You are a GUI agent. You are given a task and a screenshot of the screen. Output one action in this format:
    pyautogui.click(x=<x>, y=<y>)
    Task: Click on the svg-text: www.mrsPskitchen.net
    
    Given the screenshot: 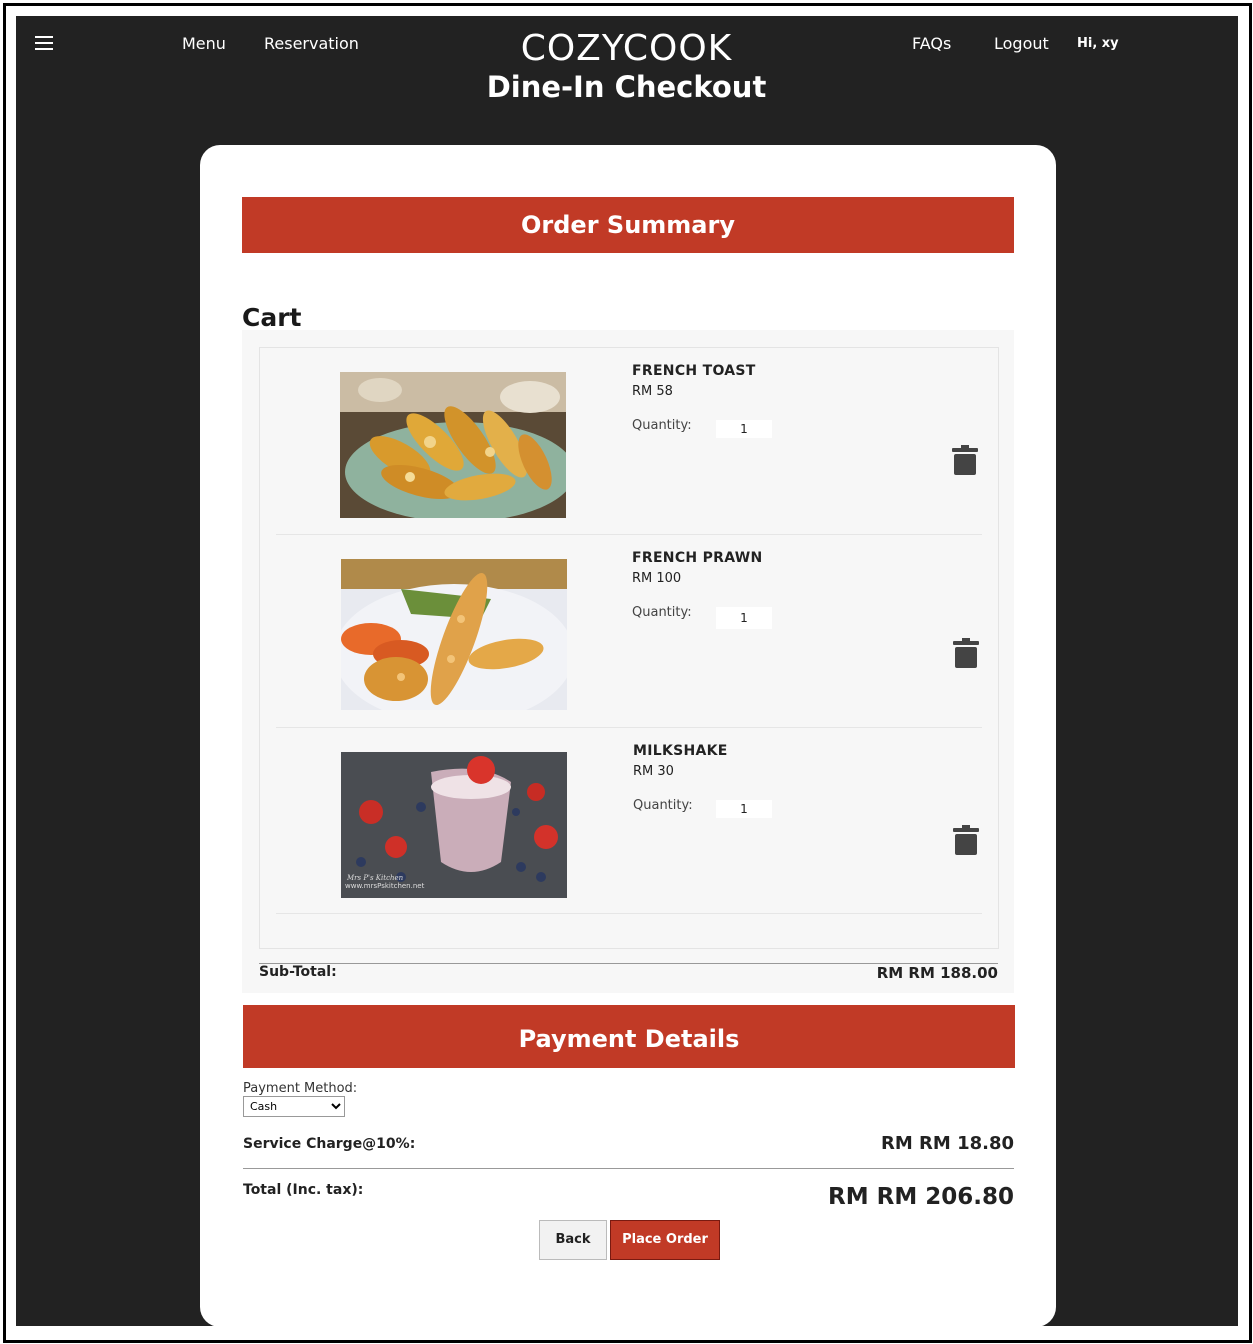 What is the action you would take?
    pyautogui.click(x=385, y=886)
    